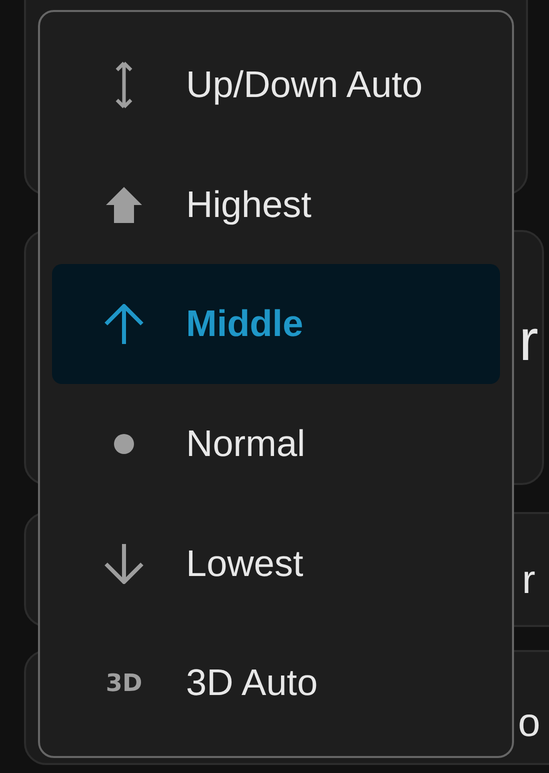  I want to click on arrow-down-icon, so click(124, 564).